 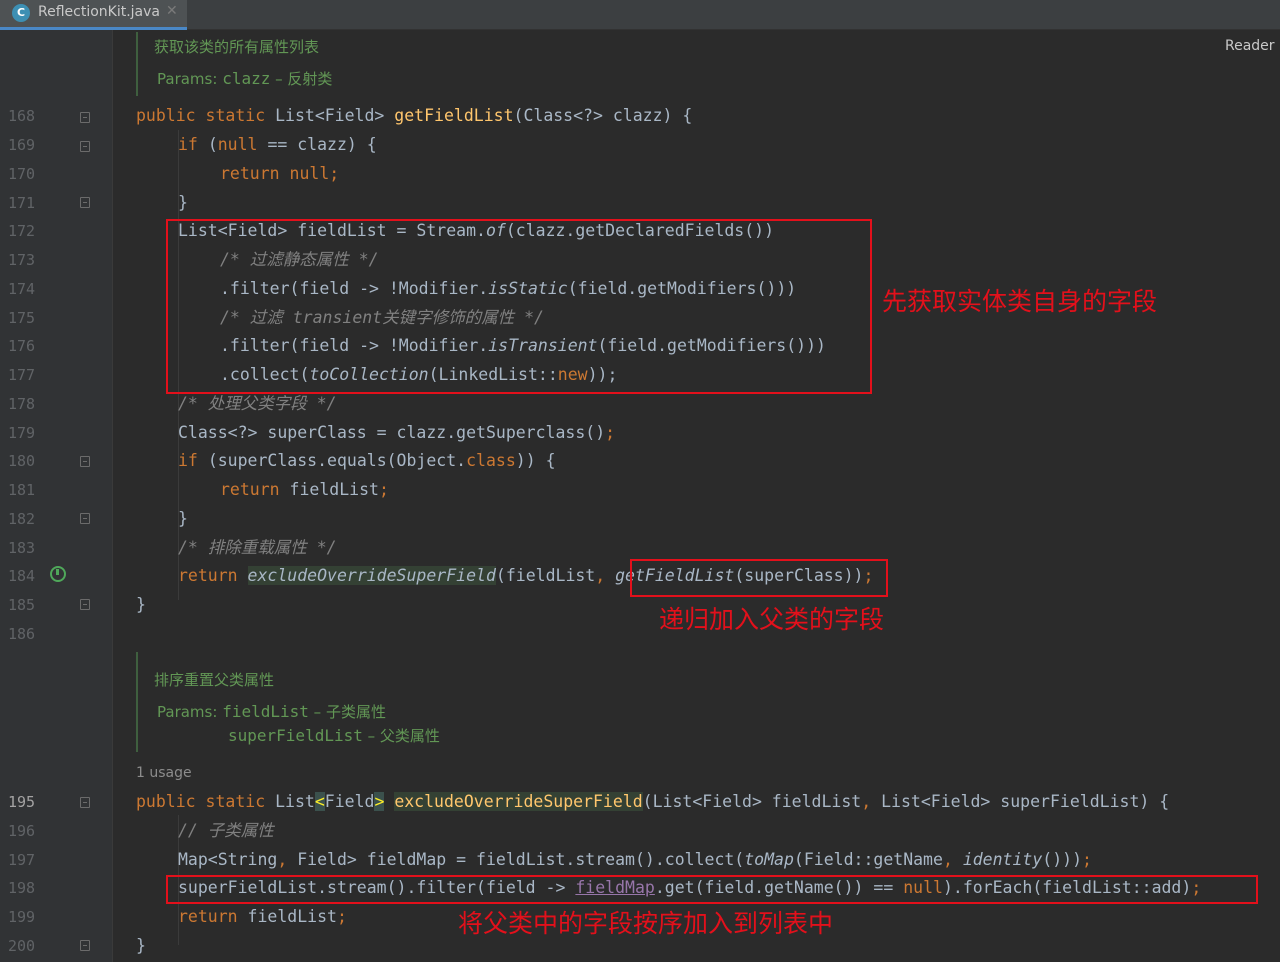 What do you see at coordinates (1020, 301) in the screenshot?
I see `annotation-own-fields: 先获取实体类自身的字段` at bounding box center [1020, 301].